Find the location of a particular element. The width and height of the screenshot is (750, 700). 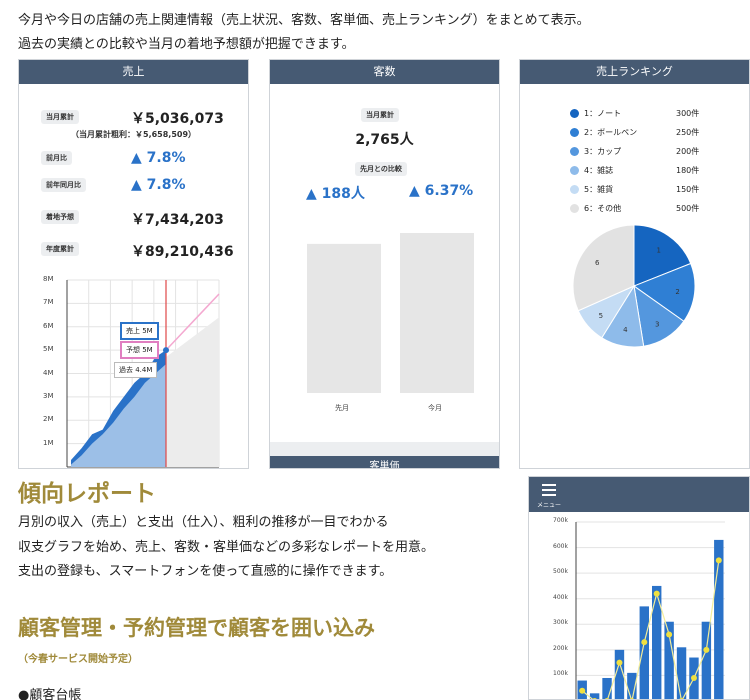

sales-area-chart is located at coordinates (143, 373).